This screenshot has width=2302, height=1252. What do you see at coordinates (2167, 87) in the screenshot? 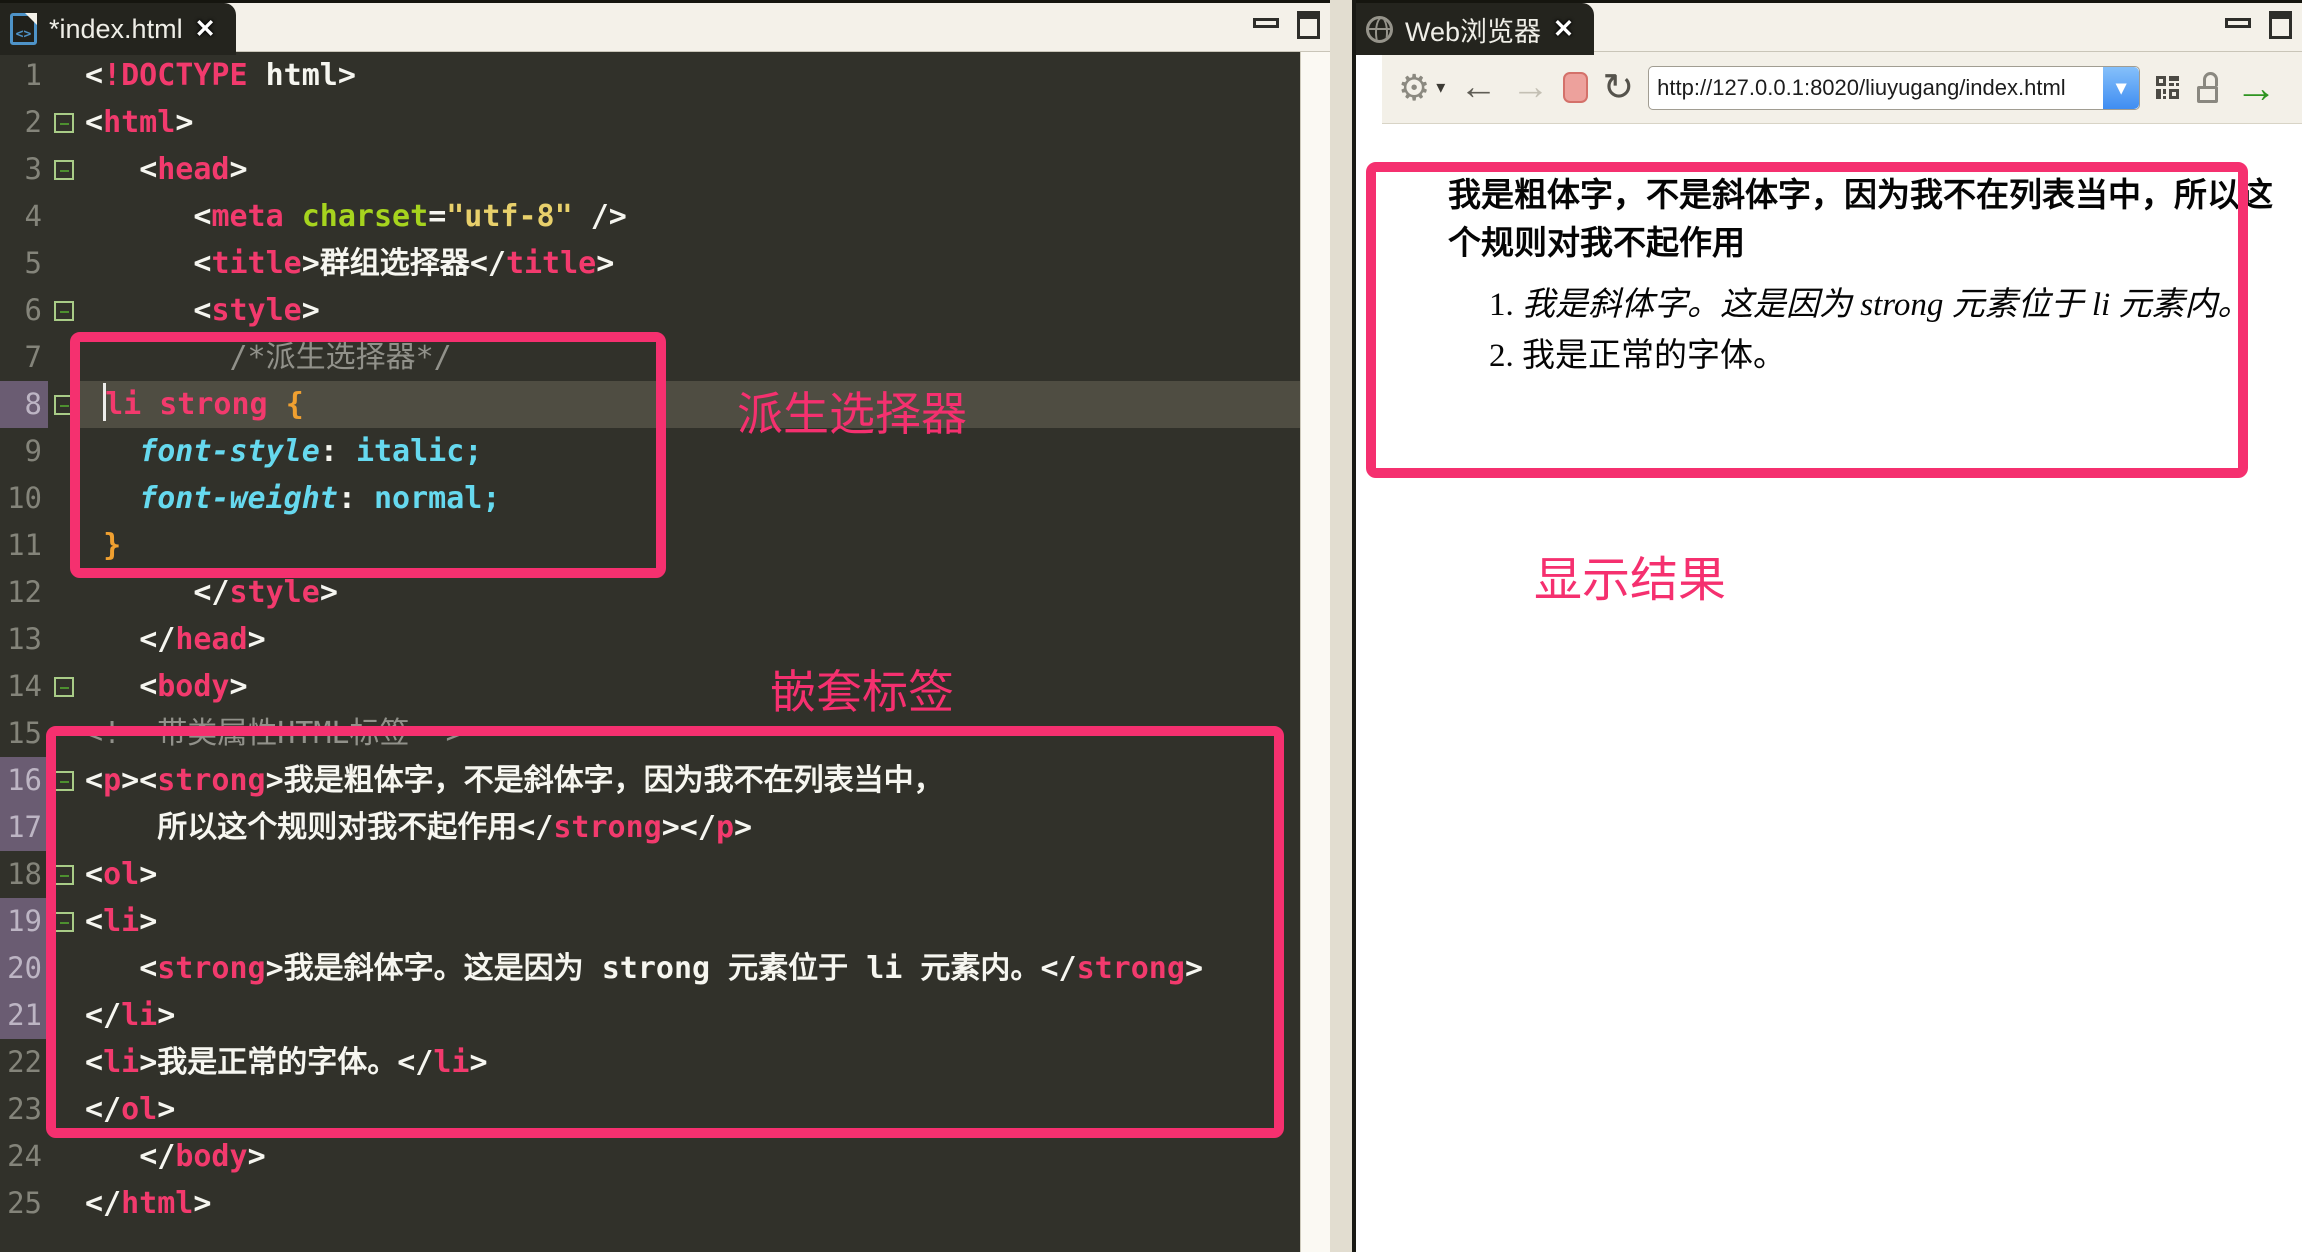
I see `qr-code-icon` at bounding box center [2167, 87].